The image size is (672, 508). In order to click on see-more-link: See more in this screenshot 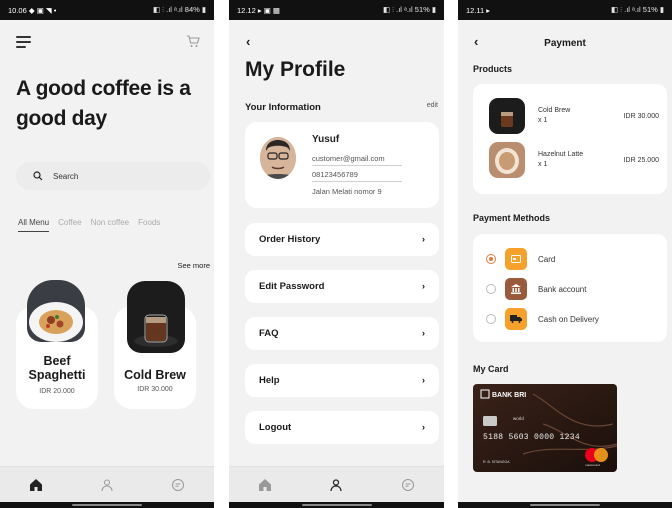, I will do `click(193, 265)`.